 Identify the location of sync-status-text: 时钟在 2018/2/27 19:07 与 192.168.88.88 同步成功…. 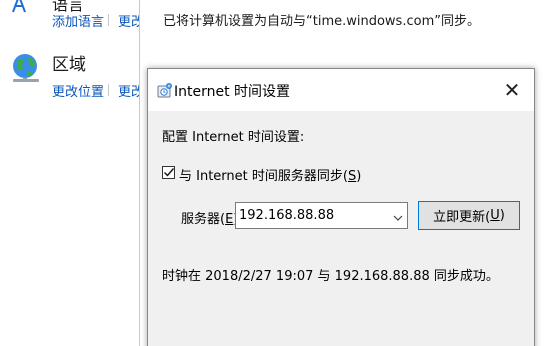
(330, 276).